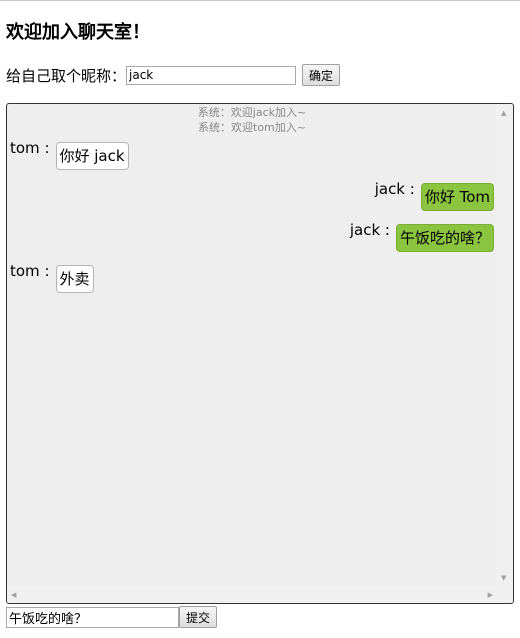 The width and height of the screenshot is (520, 638). Describe the element at coordinates (503, 113) in the screenshot. I see `scroll-up-arrow-icon: ▲` at that location.